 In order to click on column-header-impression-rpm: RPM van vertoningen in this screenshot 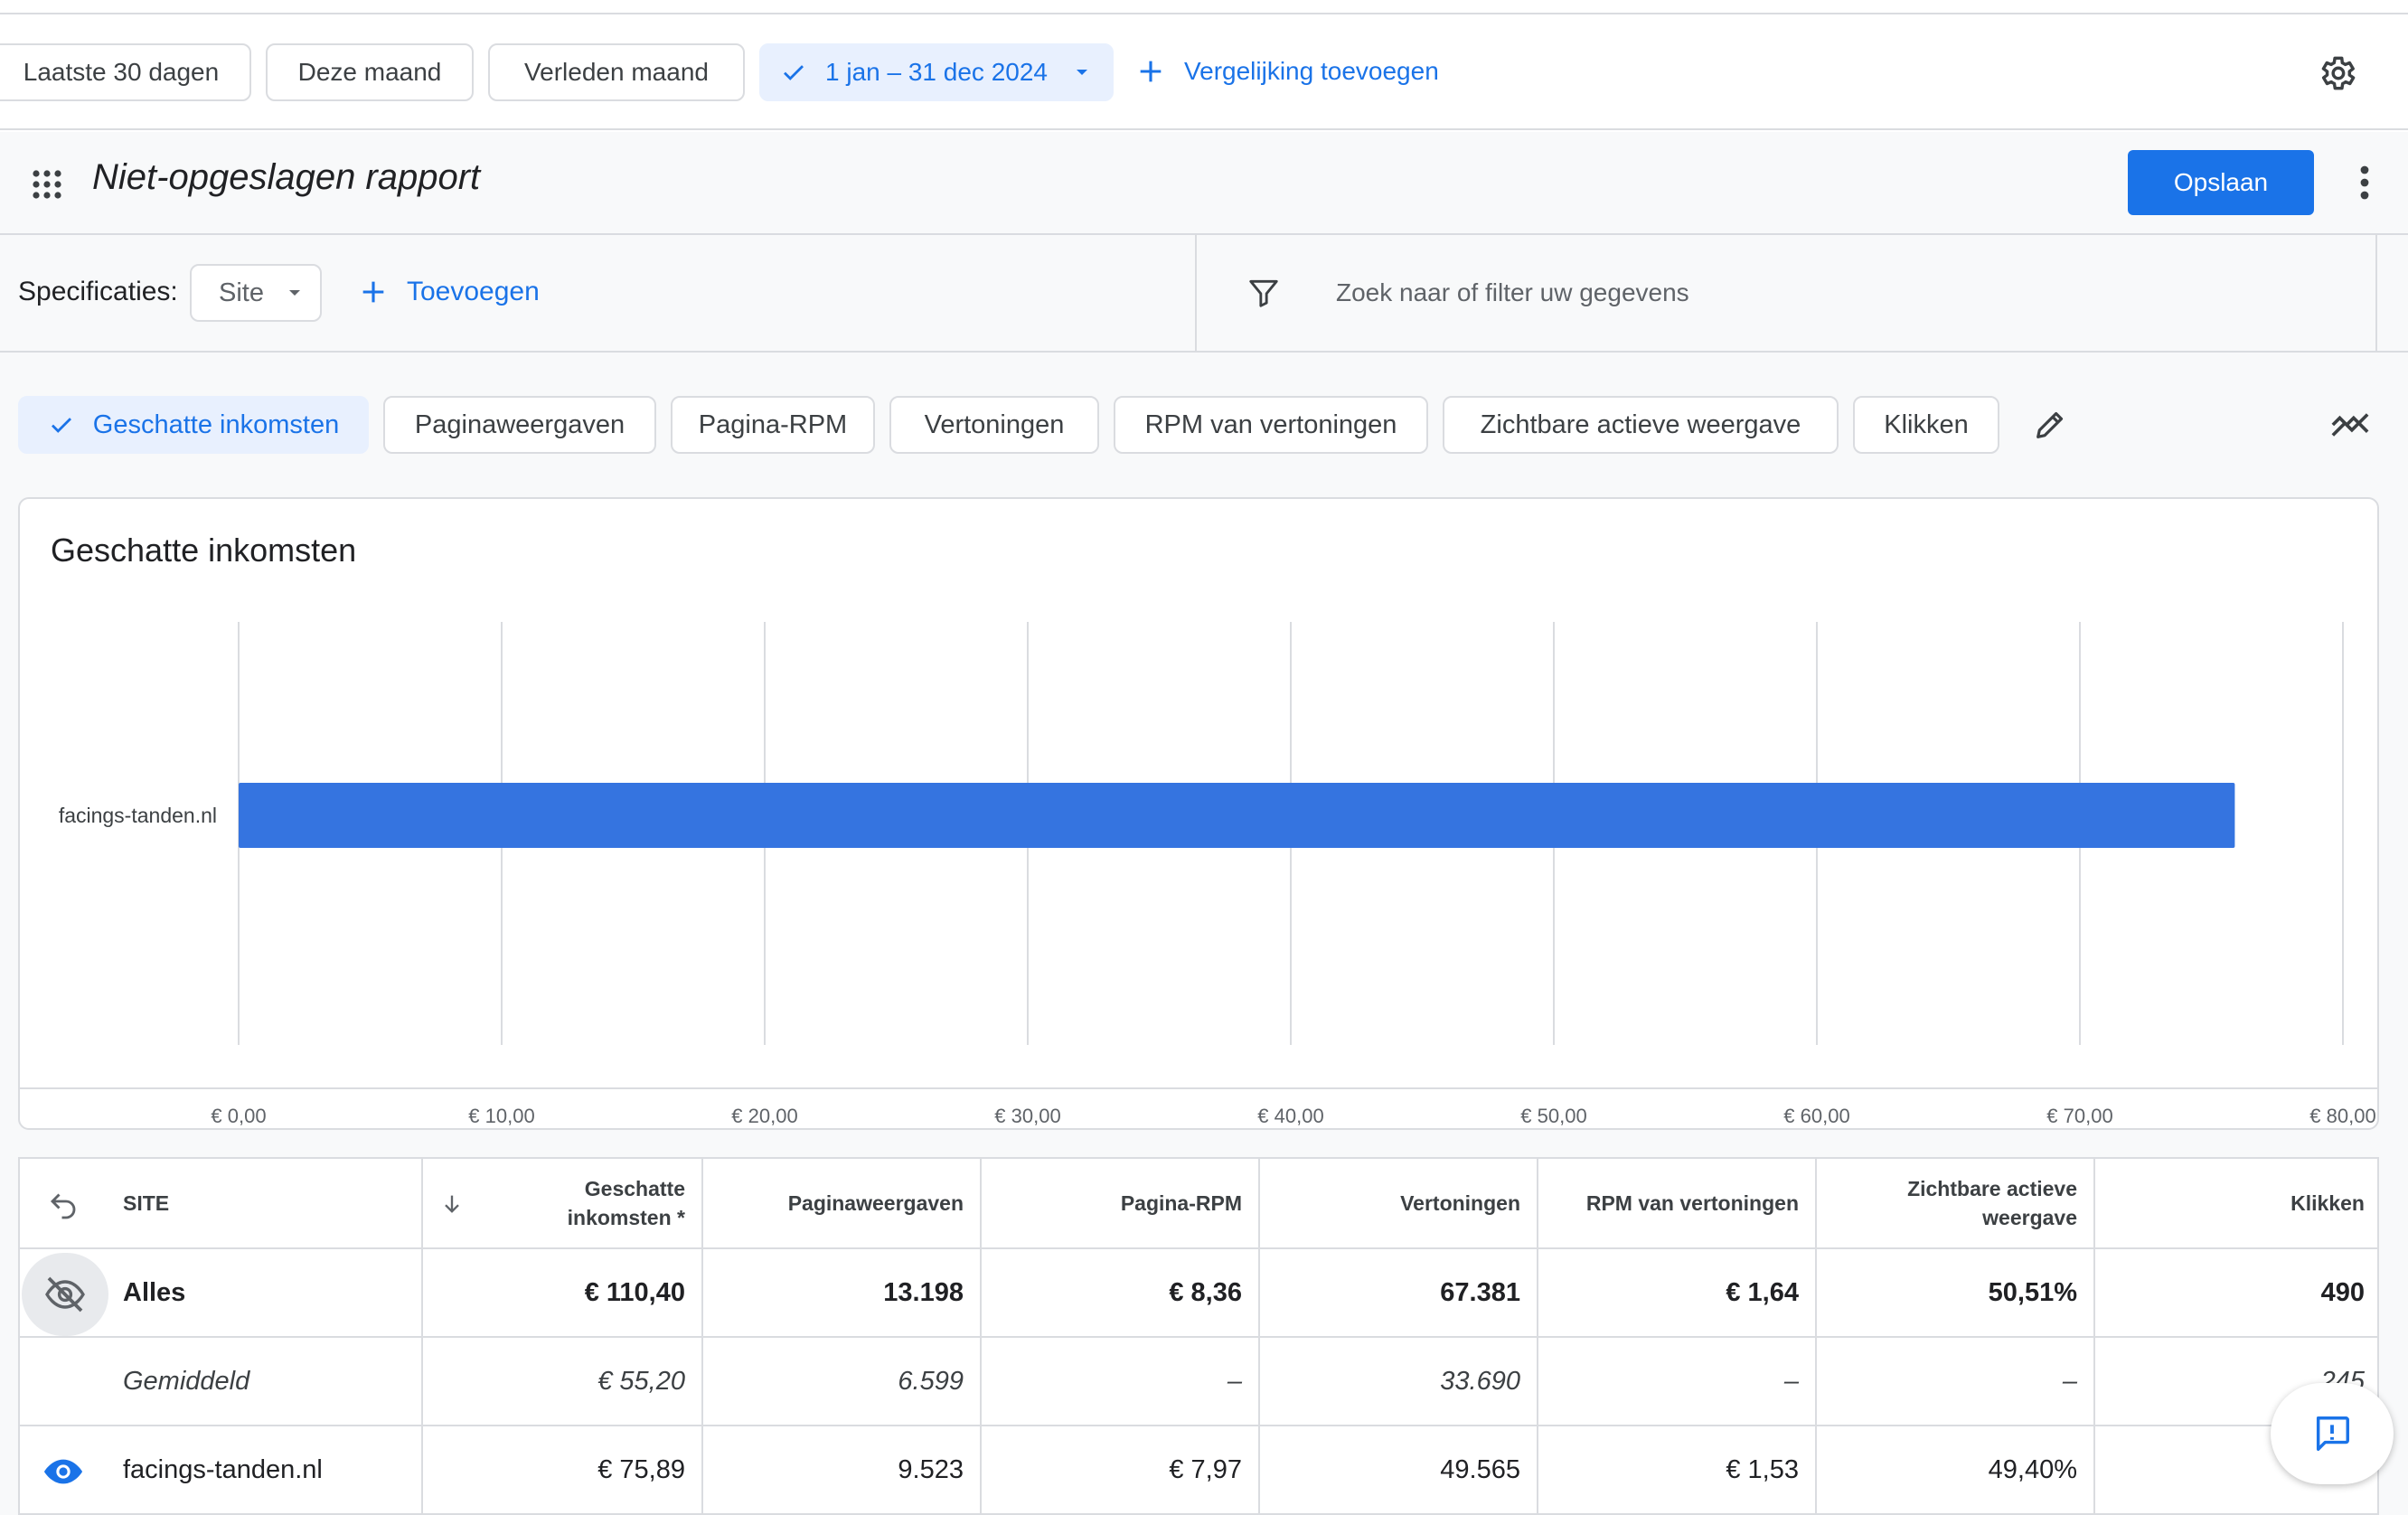, I will do `click(1676, 1203)`.